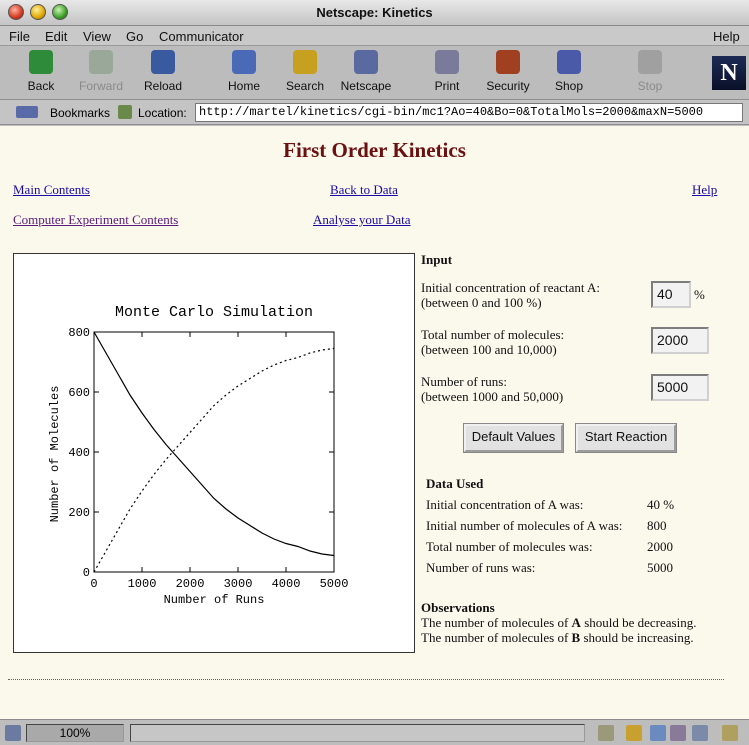 This screenshot has height=745, width=749. I want to click on navigator-icon, so click(634, 733).